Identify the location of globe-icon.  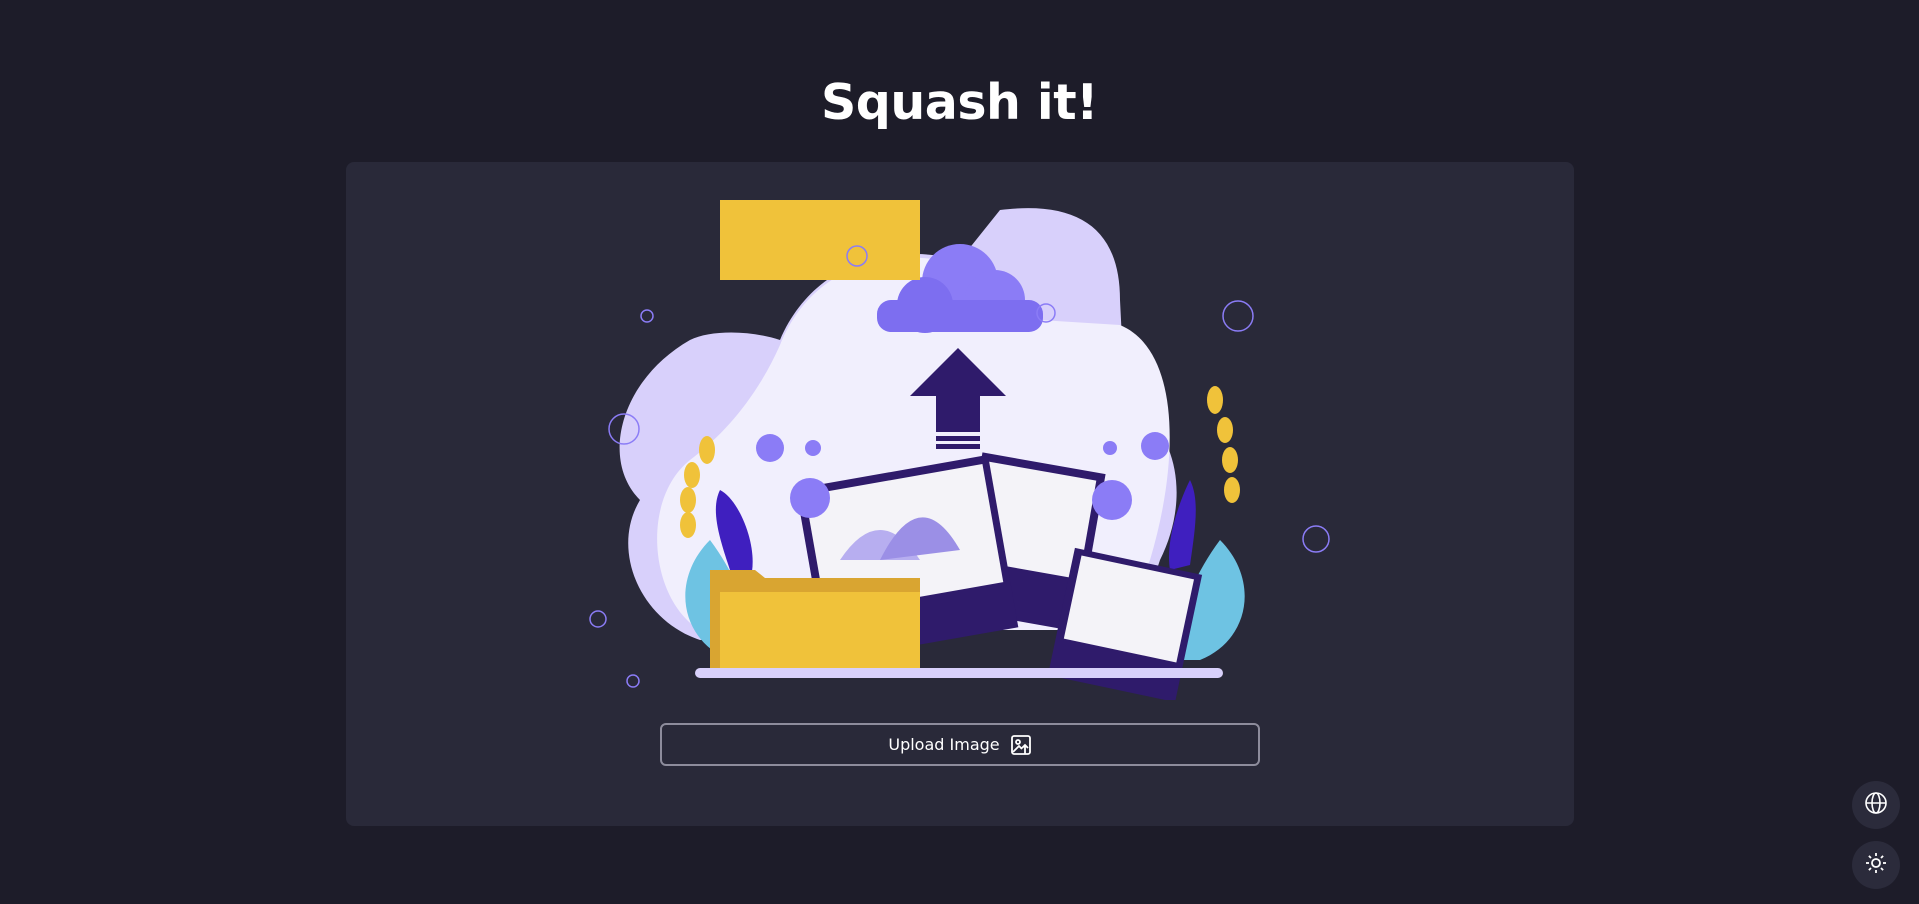
(1876, 805).